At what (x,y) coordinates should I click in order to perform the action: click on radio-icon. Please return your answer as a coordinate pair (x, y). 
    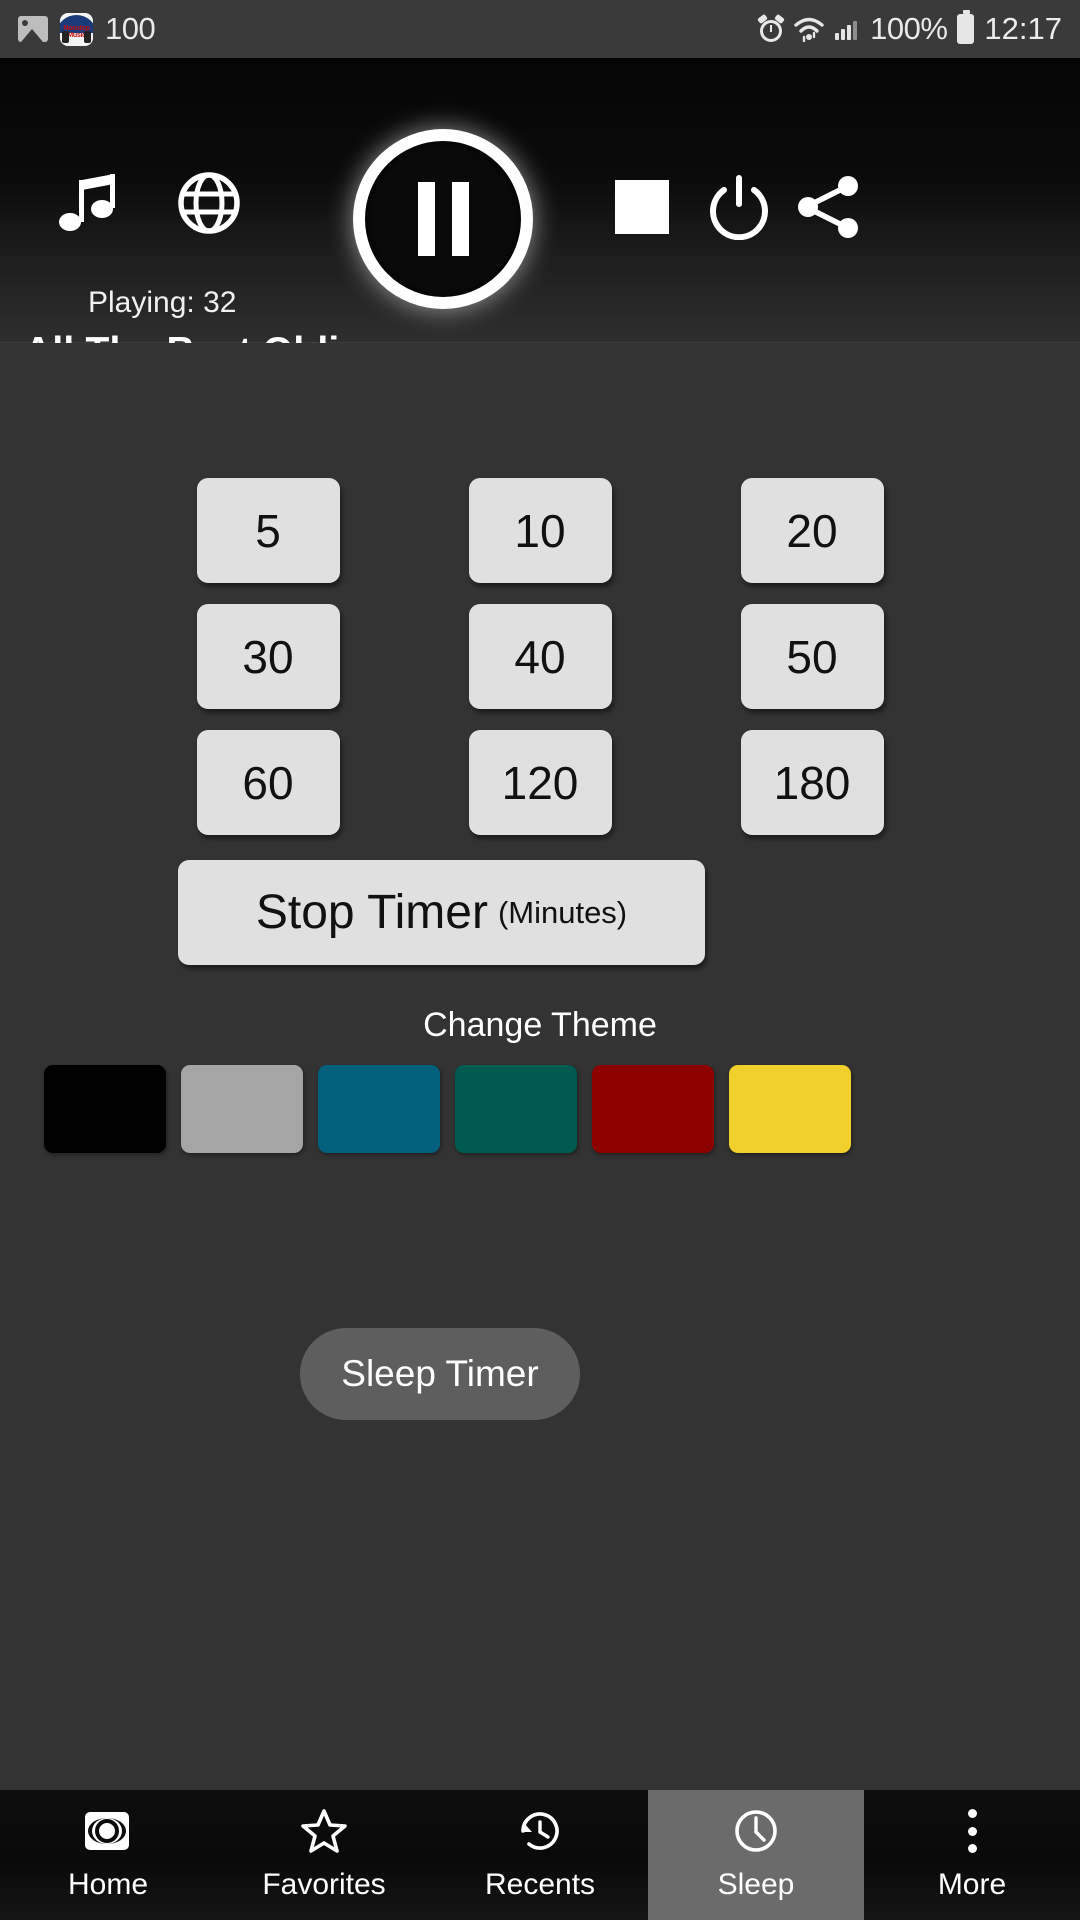
    Looking at the image, I should click on (108, 1831).